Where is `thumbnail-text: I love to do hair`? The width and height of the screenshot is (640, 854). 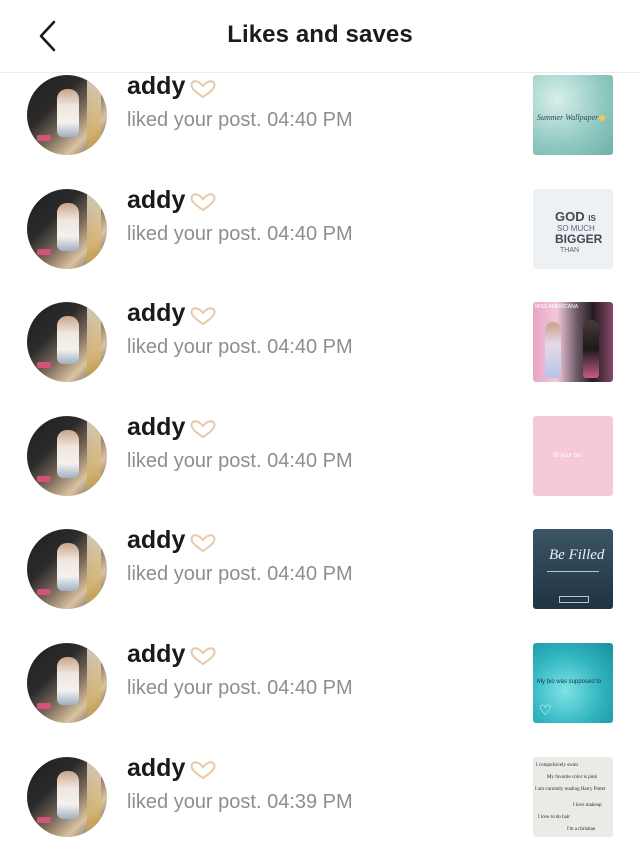 thumbnail-text: I love to do hair is located at coordinates (554, 817).